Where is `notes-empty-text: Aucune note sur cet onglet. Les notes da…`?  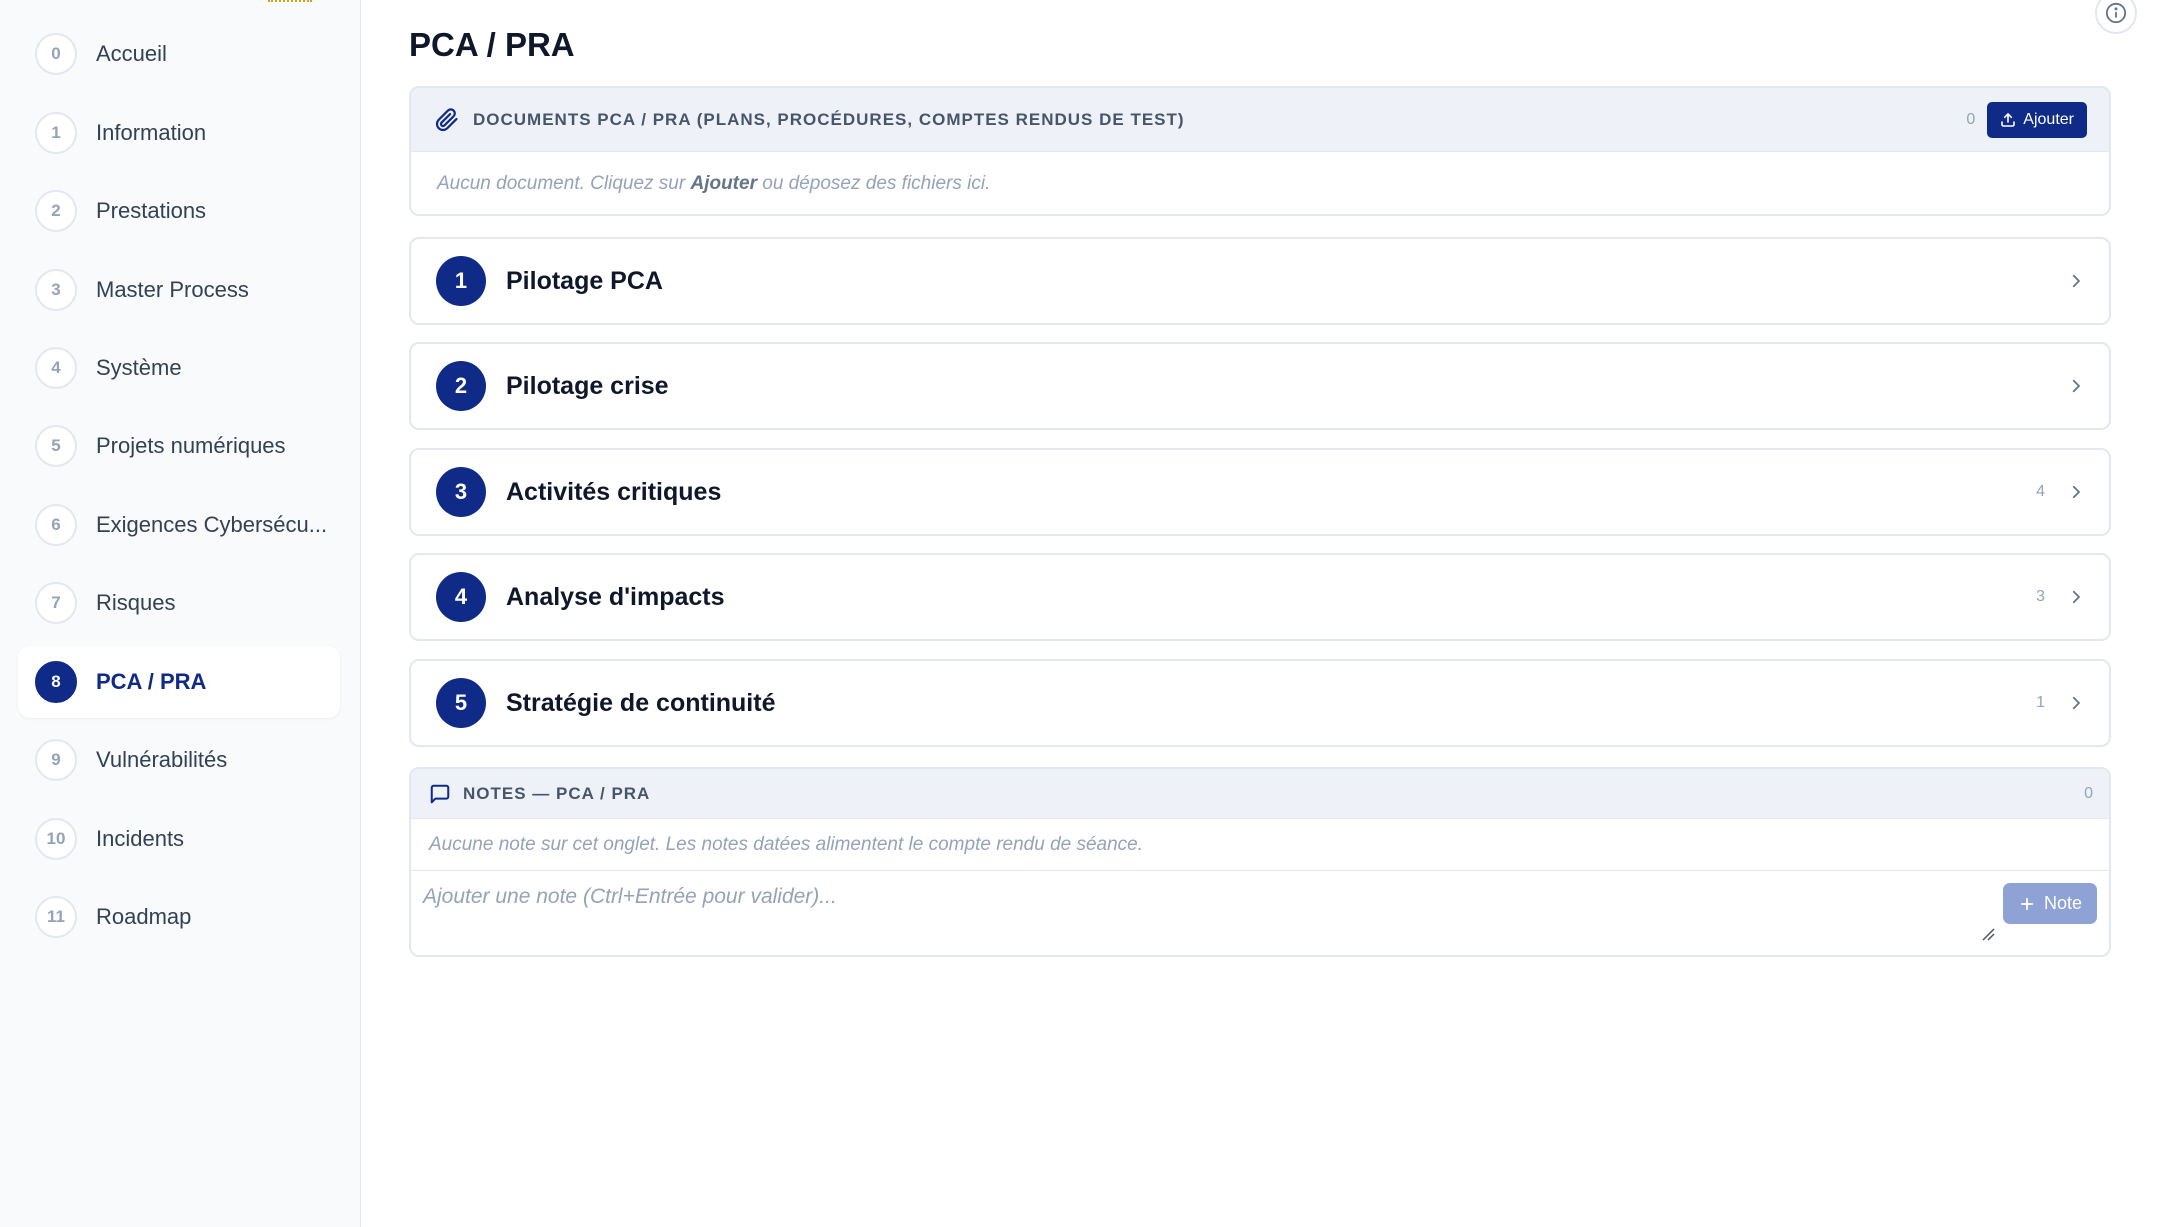
notes-empty-text: Aucune note sur cet onglet. Les notes da… is located at coordinates (1260, 845).